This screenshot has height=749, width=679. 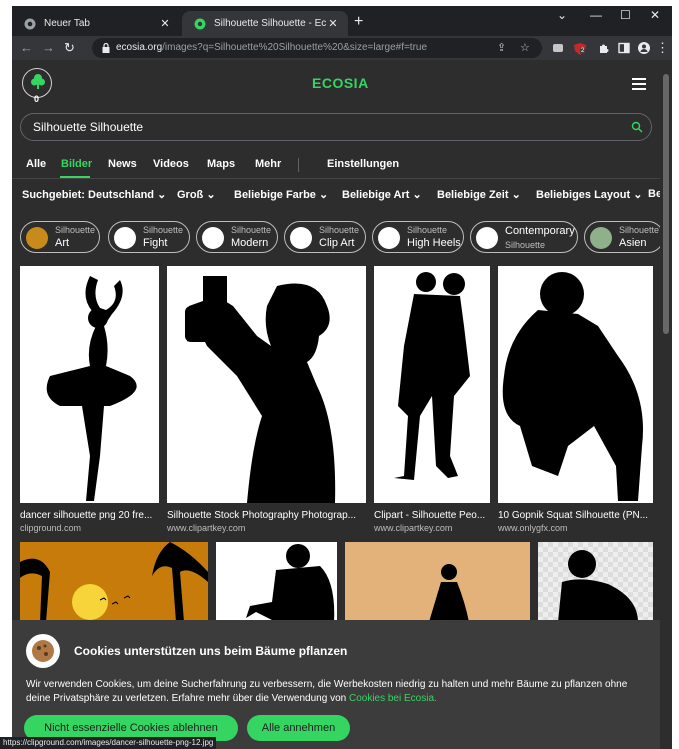 I want to click on chip-line1: Contemporary, so click(x=540, y=231).